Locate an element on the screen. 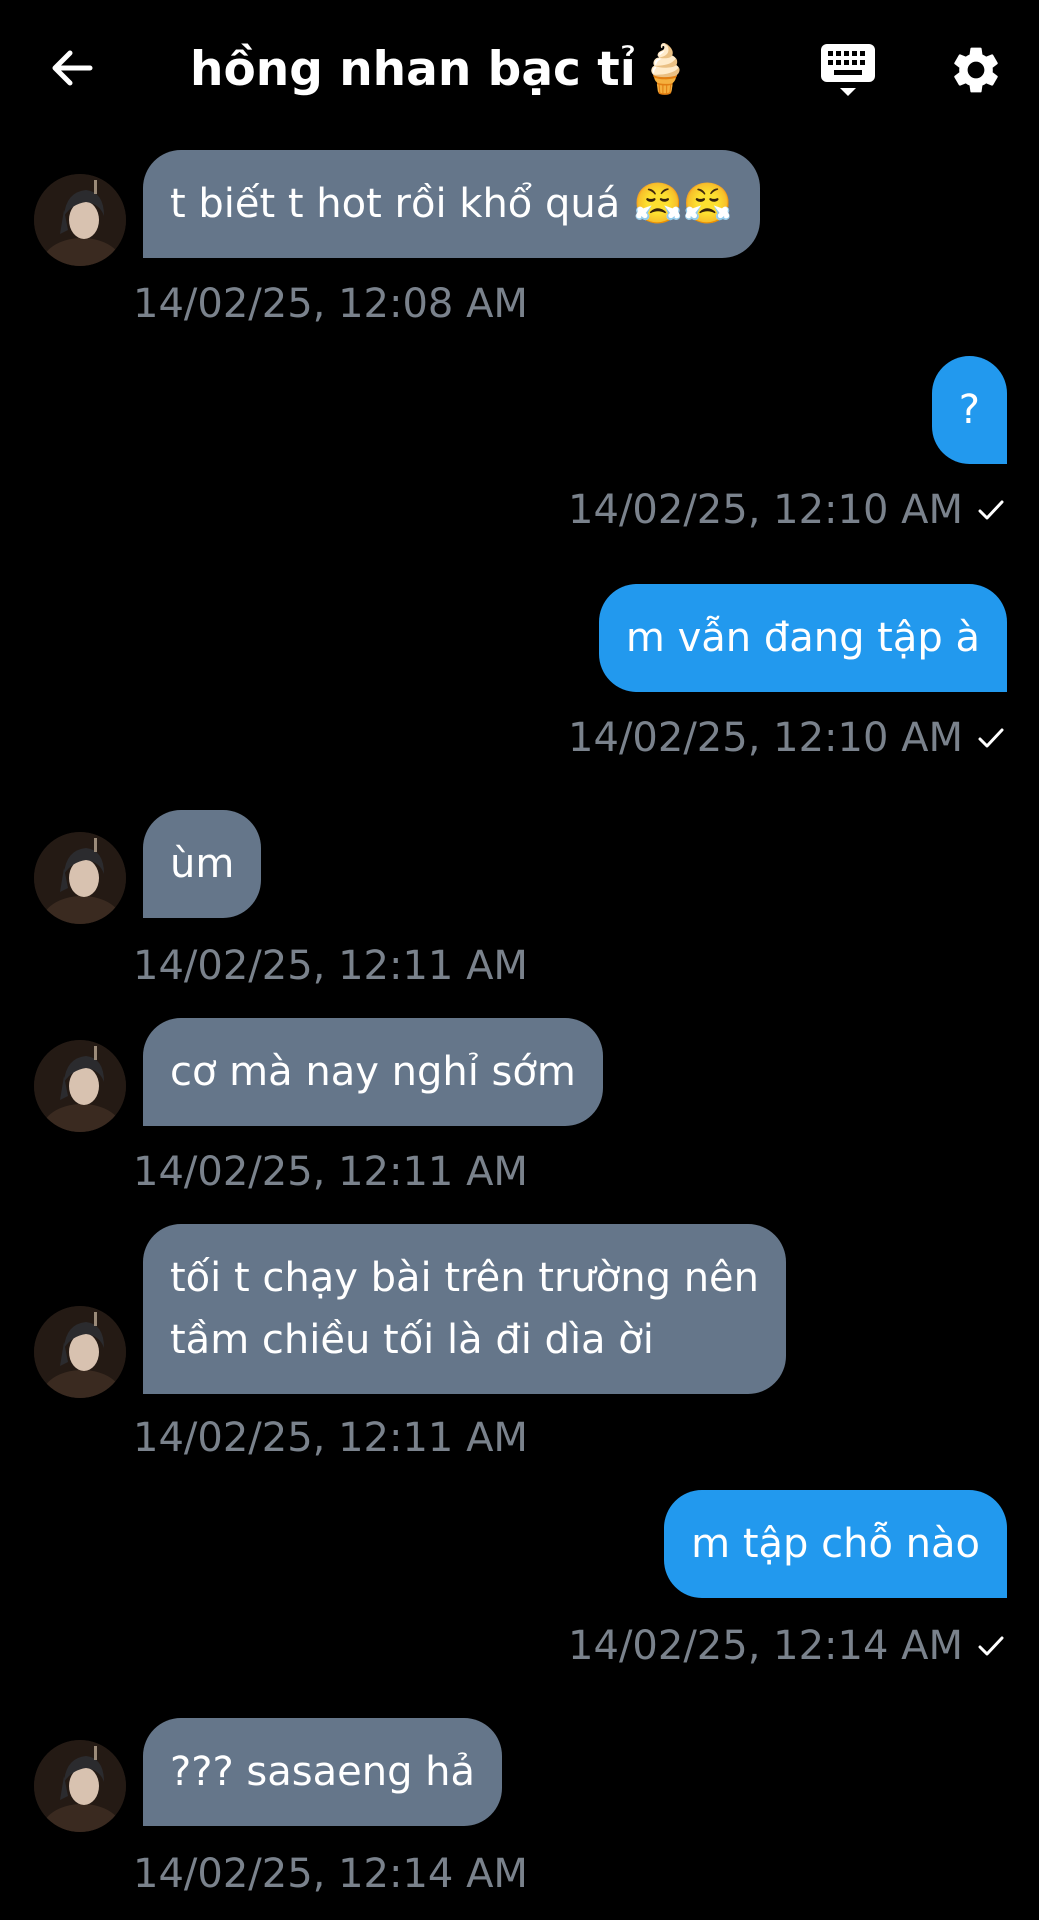 This screenshot has width=1039, height=1920. keyboard-button is located at coordinates (848, 70).